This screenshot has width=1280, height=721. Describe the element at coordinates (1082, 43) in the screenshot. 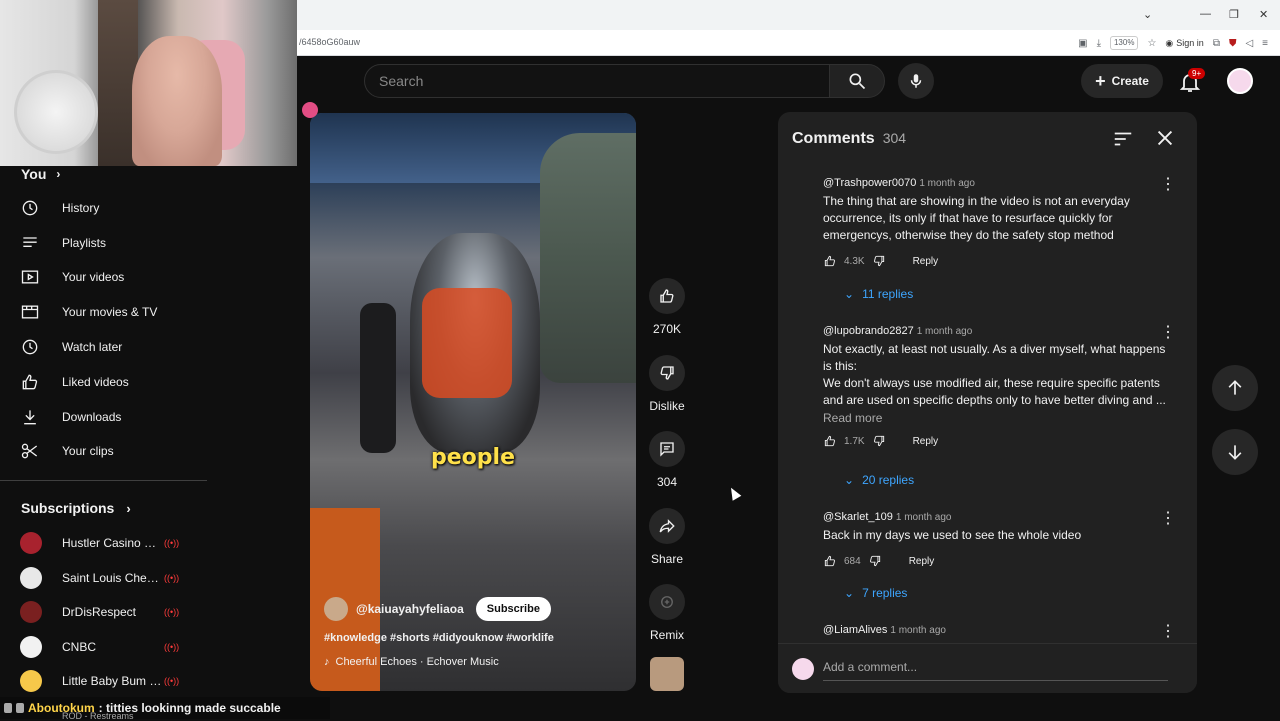

I see `screen-icon: ▣` at that location.